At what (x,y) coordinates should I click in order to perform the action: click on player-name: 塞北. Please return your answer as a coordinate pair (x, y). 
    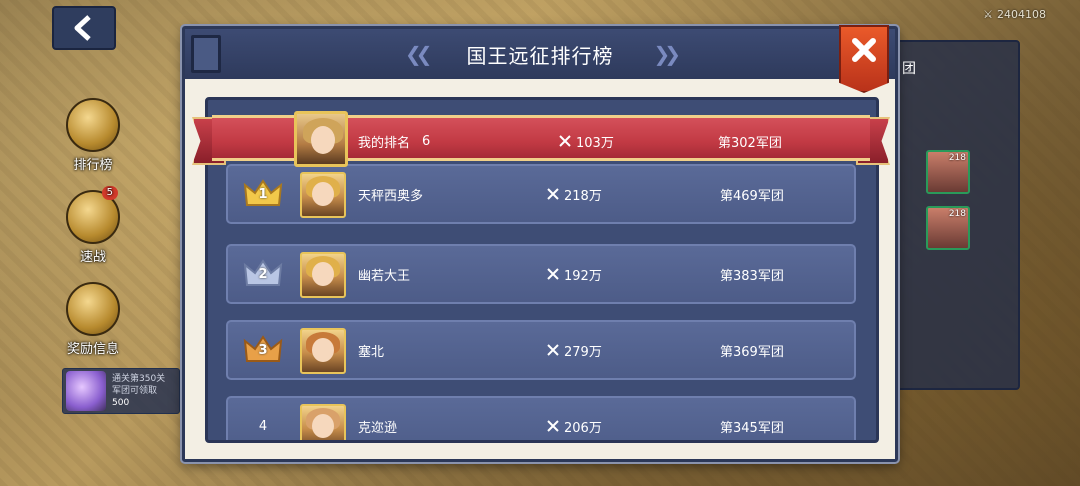
    Looking at the image, I should click on (371, 352).